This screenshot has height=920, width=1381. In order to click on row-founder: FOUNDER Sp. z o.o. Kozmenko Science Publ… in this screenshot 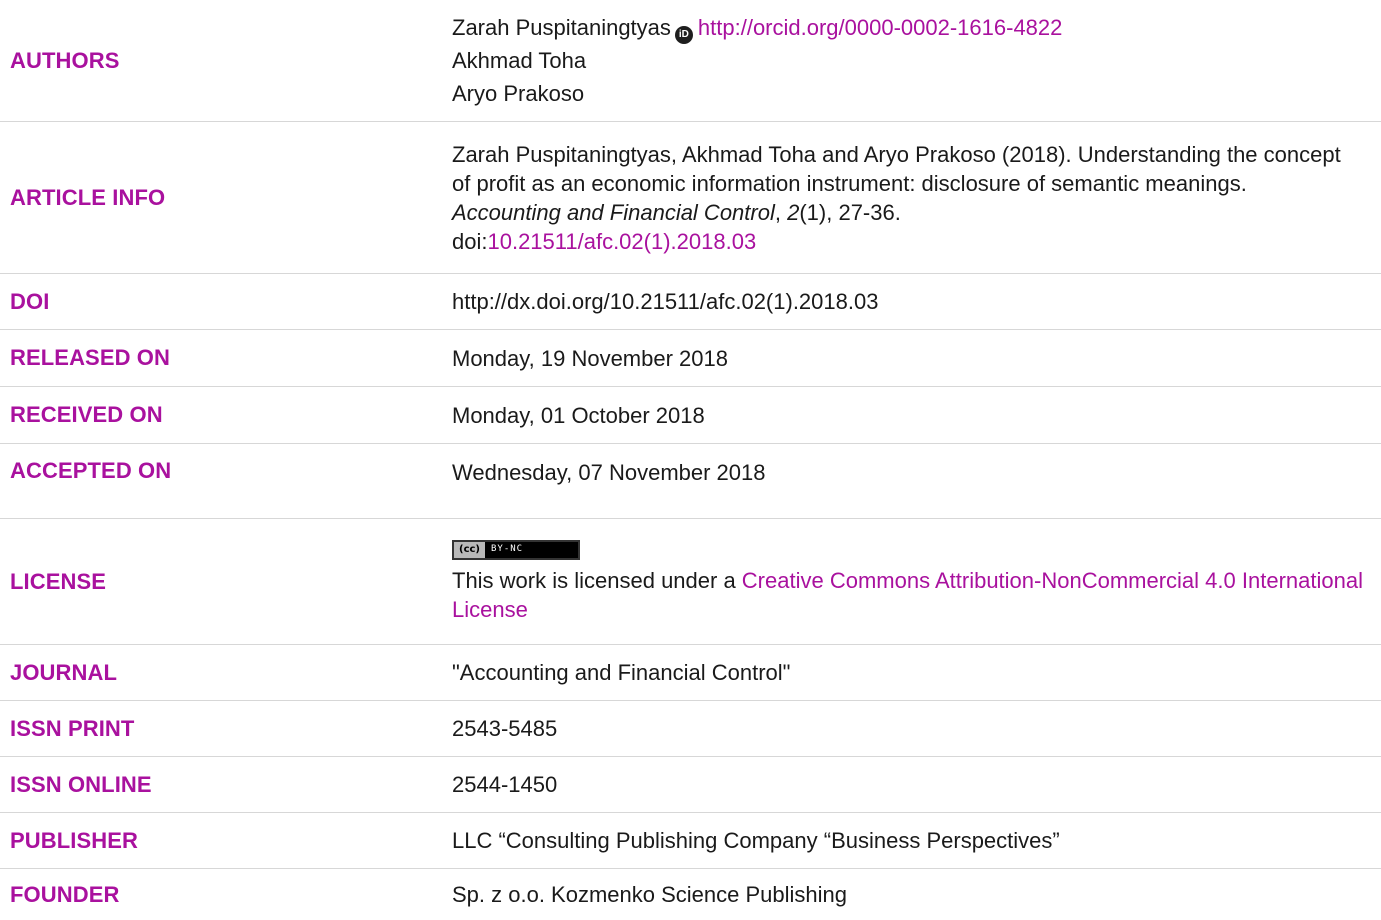, I will do `click(690, 894)`.